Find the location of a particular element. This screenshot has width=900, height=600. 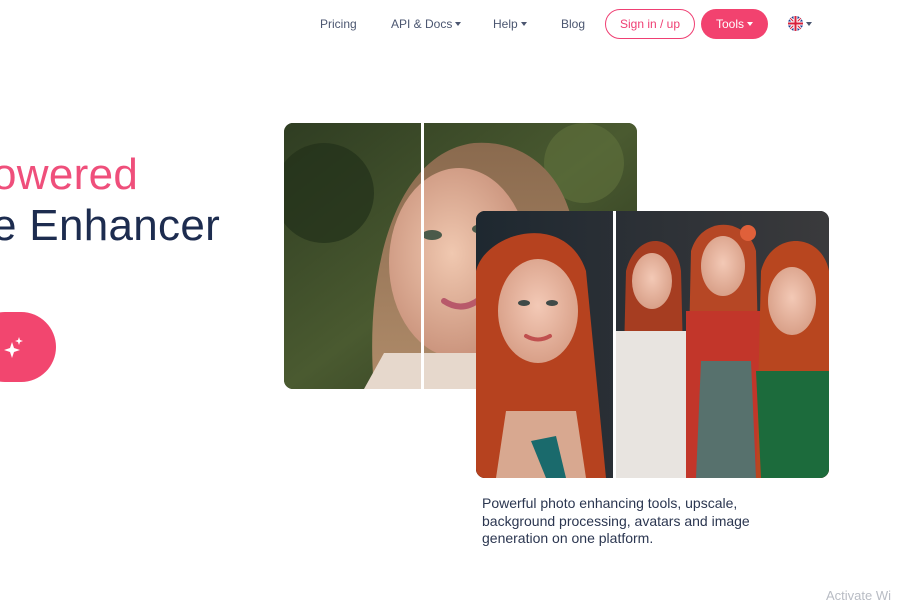

language-selector is located at coordinates (803, 24).